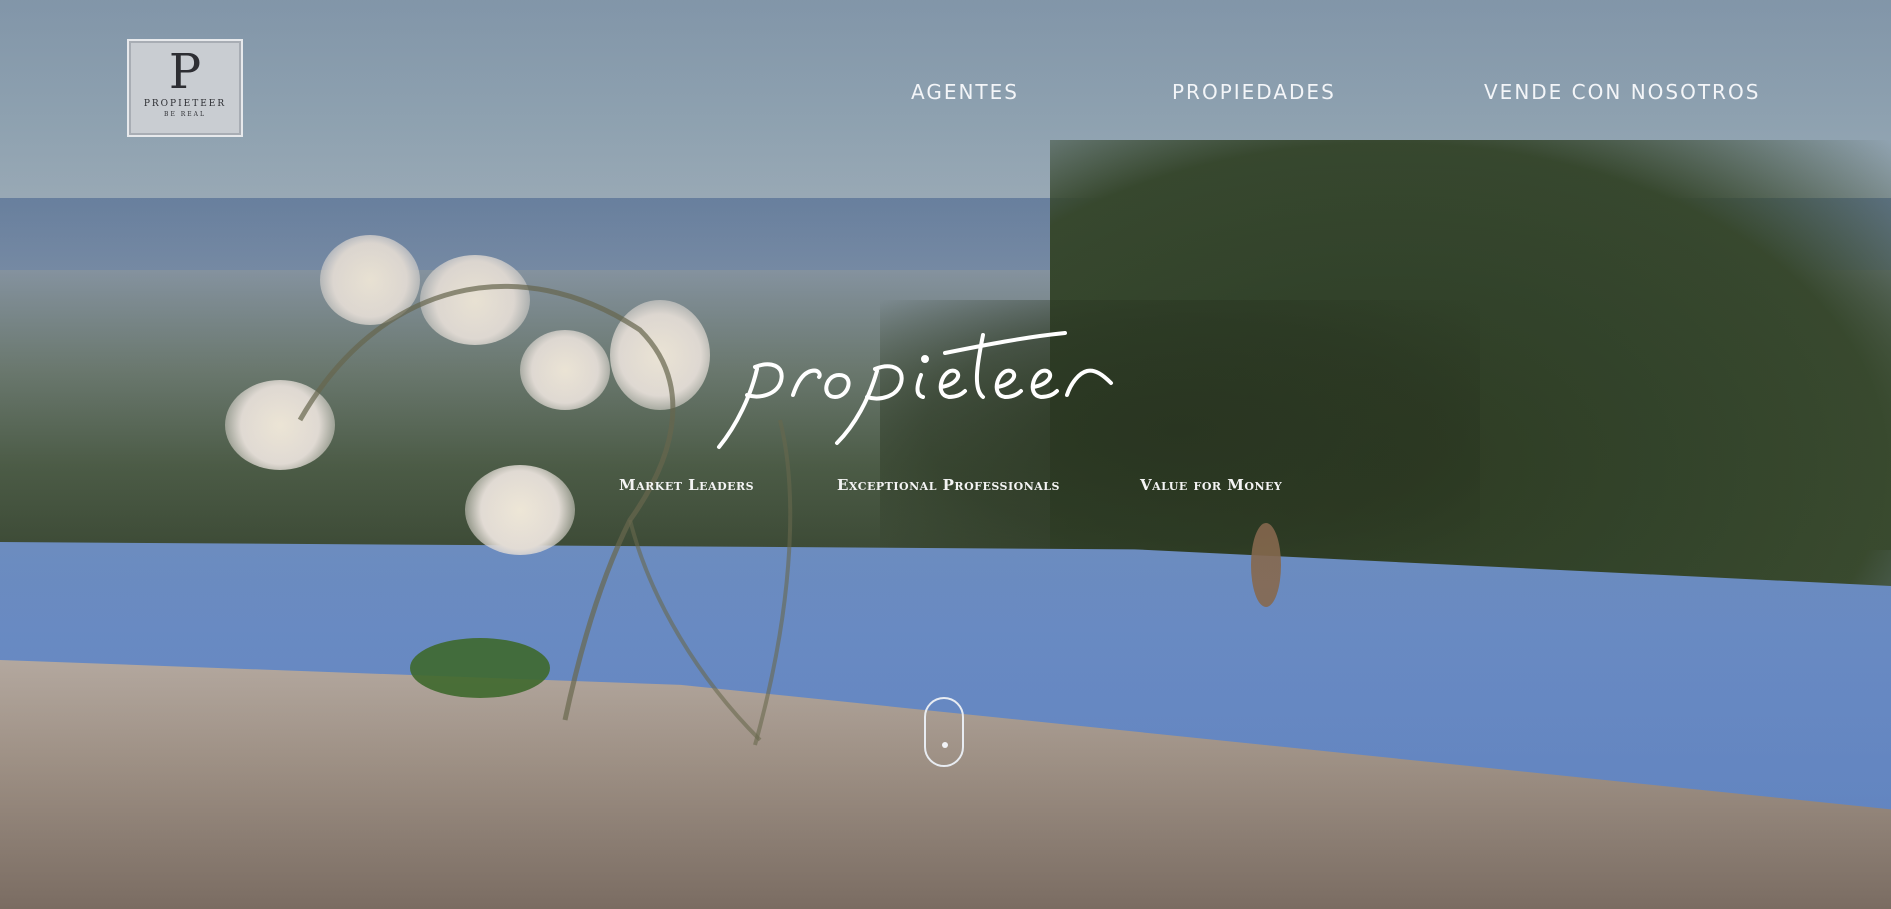  Describe the element at coordinates (687, 485) in the screenshot. I see `tagline-market-leaders: Market Leaders` at that location.